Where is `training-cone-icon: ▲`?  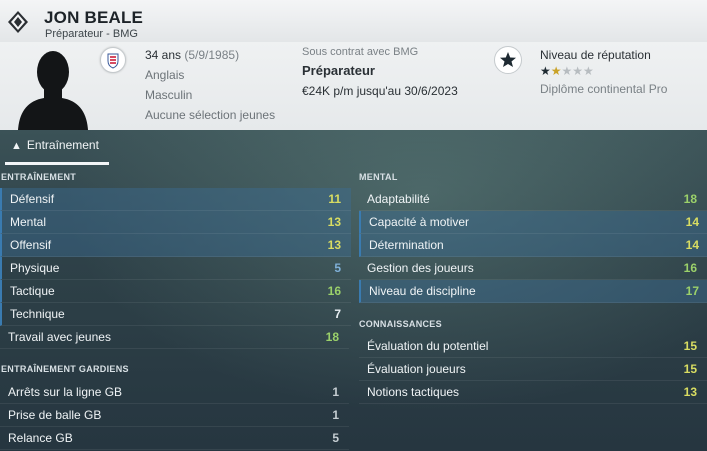
training-cone-icon: ▲ is located at coordinates (16, 146).